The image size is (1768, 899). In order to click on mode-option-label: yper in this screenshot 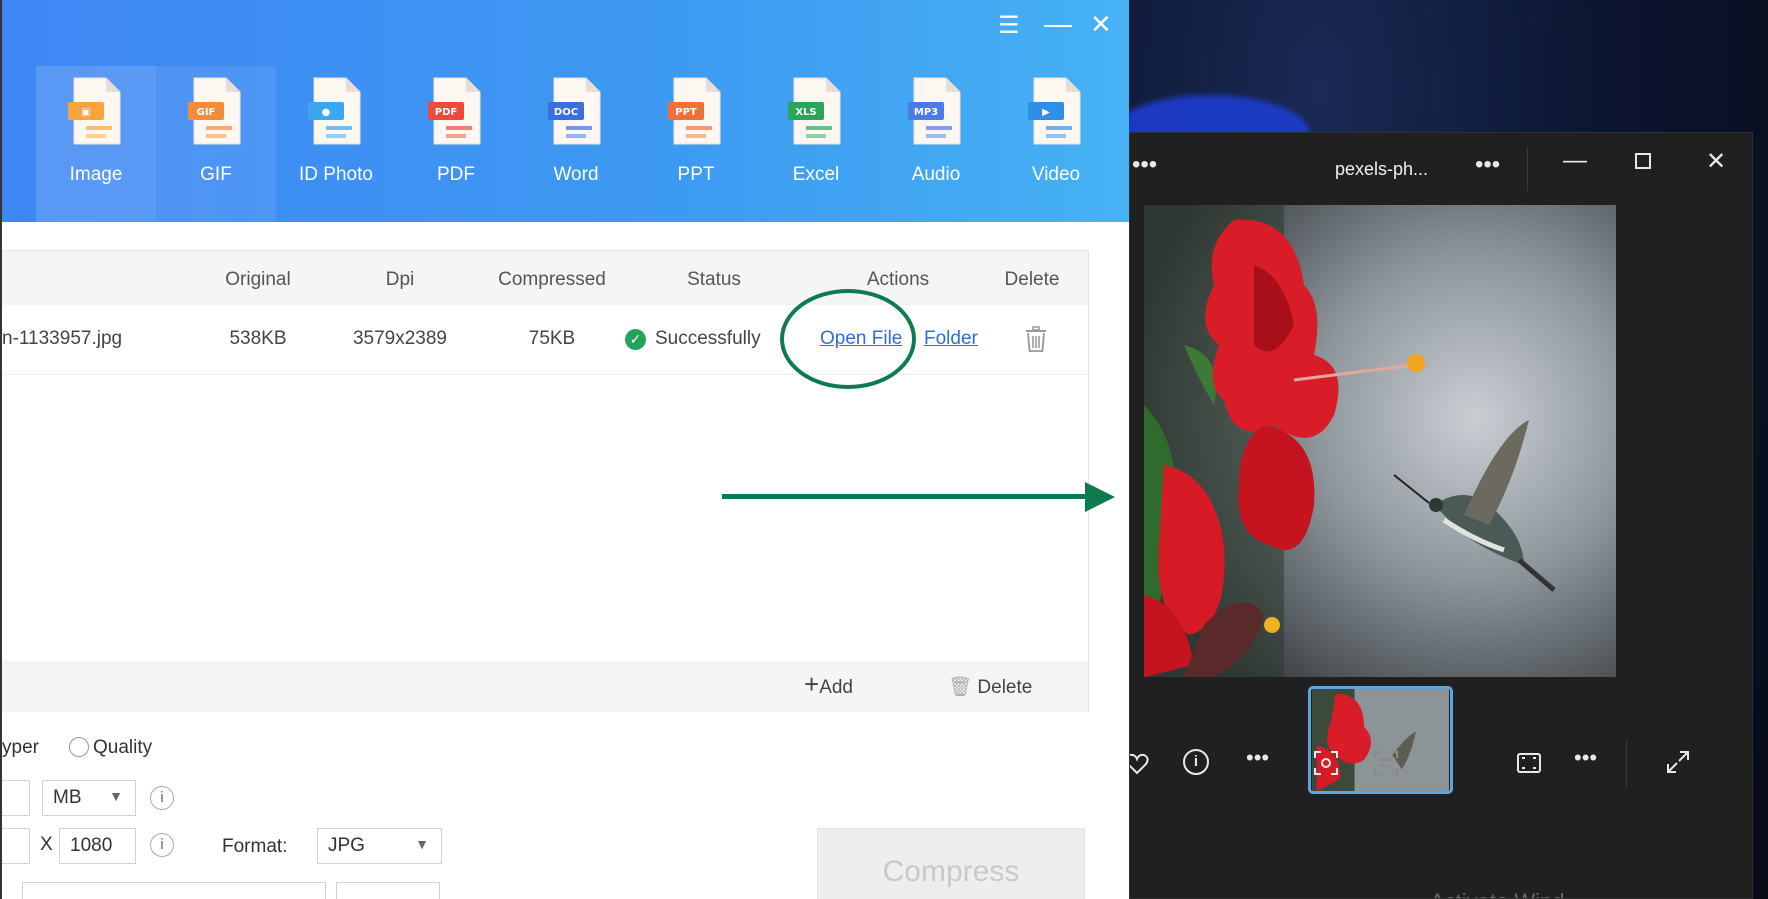, I will do `click(20, 747)`.